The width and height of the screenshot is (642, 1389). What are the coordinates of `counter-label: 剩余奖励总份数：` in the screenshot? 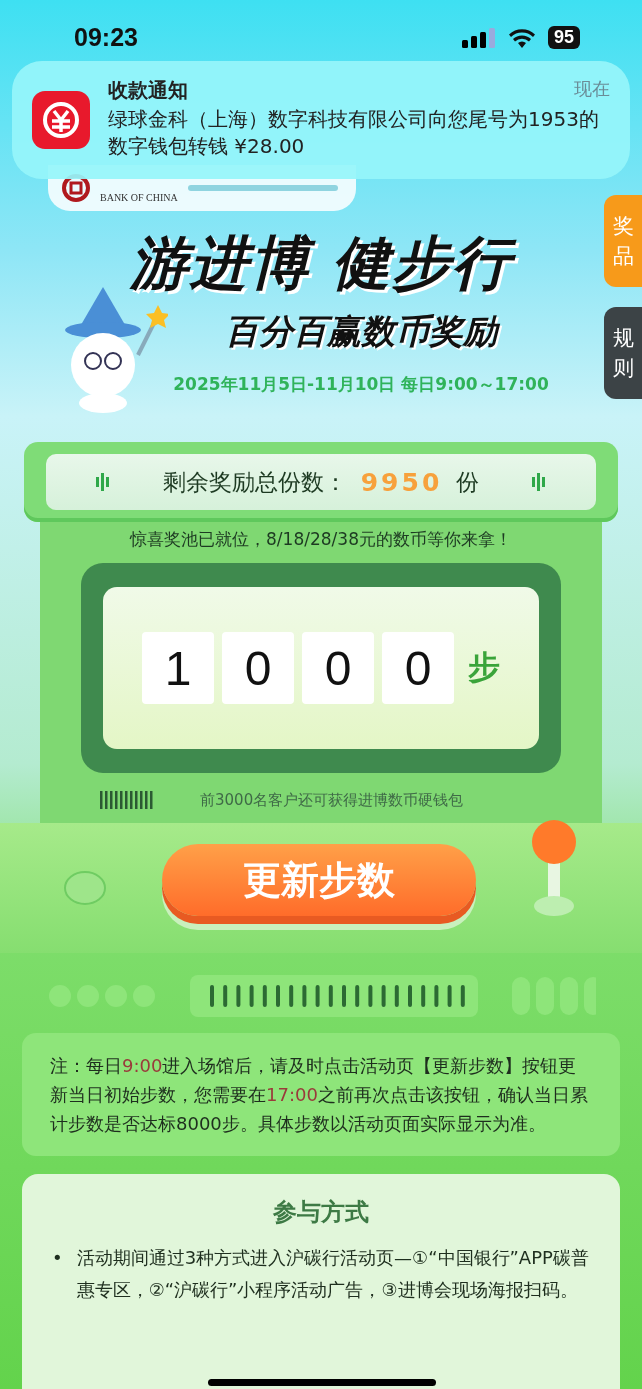 It's located at (254, 482).